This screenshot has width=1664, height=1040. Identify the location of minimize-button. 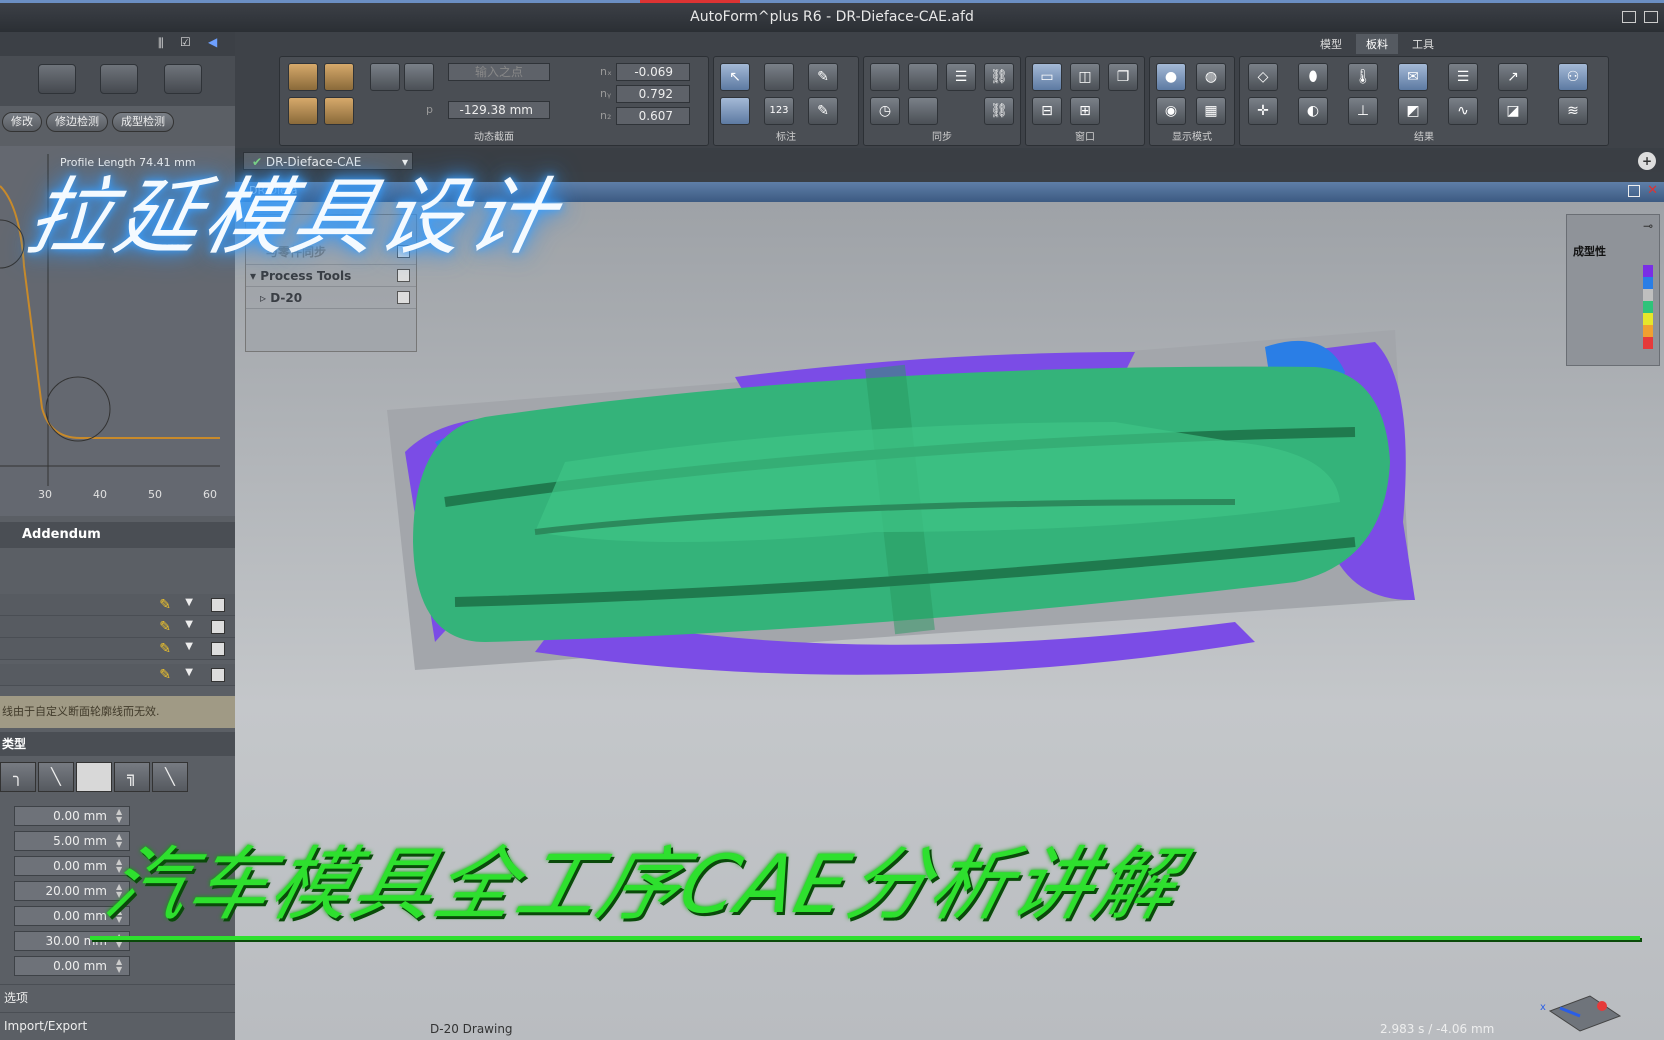
(1629, 17).